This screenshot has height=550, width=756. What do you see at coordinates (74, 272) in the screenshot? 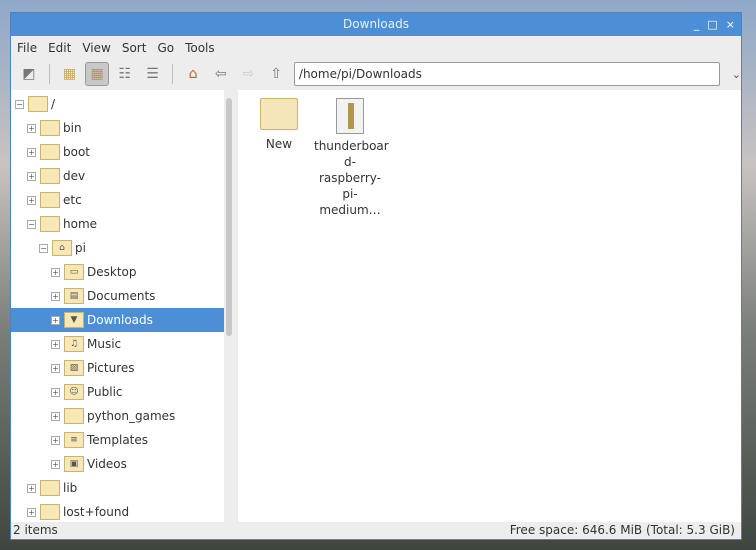
I see `folder-icon: ▭` at bounding box center [74, 272].